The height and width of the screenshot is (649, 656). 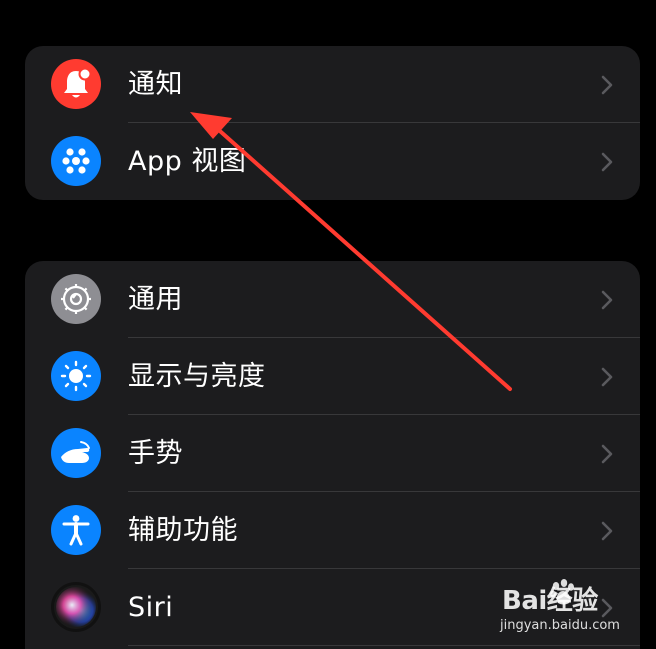 I want to click on settings-row-label: Siri, so click(x=151, y=607).